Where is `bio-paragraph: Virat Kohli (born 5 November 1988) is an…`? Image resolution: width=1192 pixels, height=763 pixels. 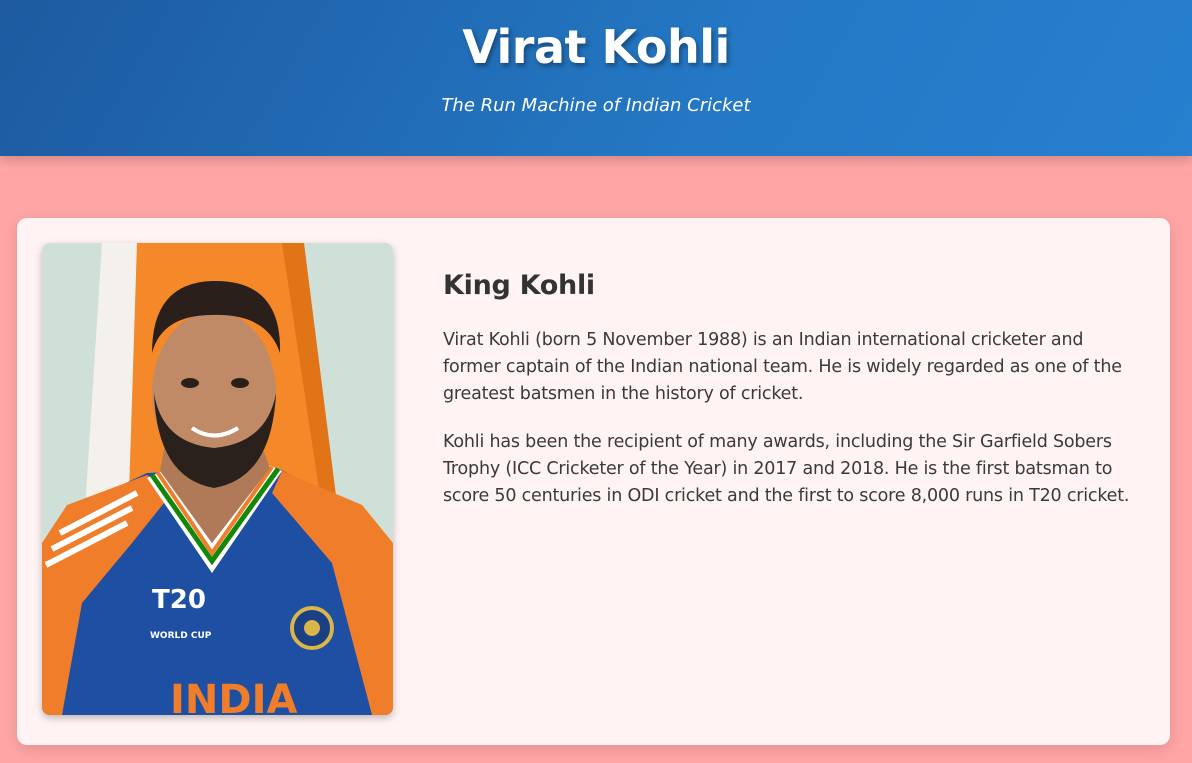
bio-paragraph: Virat Kohli (born 5 November 1988) is an… is located at coordinates (782, 367).